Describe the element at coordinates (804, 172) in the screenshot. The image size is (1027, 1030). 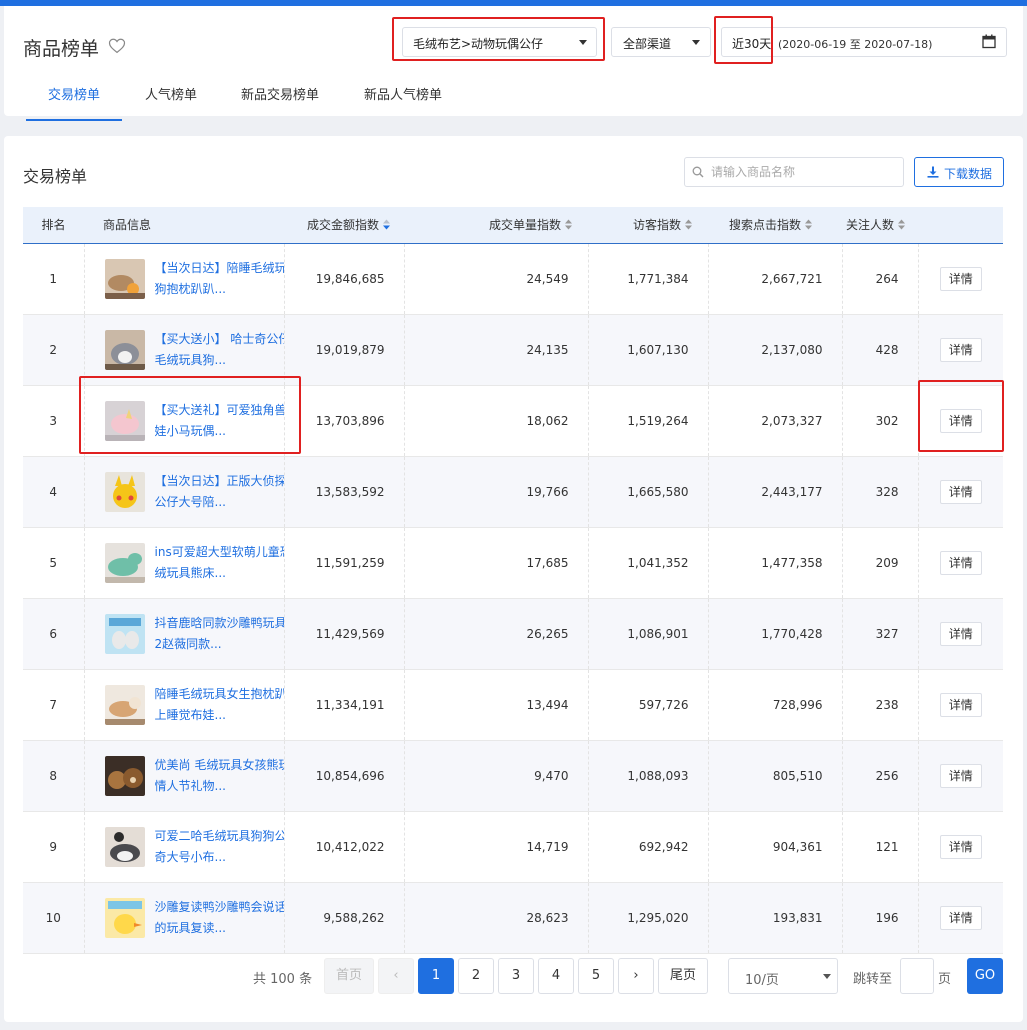
I see `search-input` at that location.